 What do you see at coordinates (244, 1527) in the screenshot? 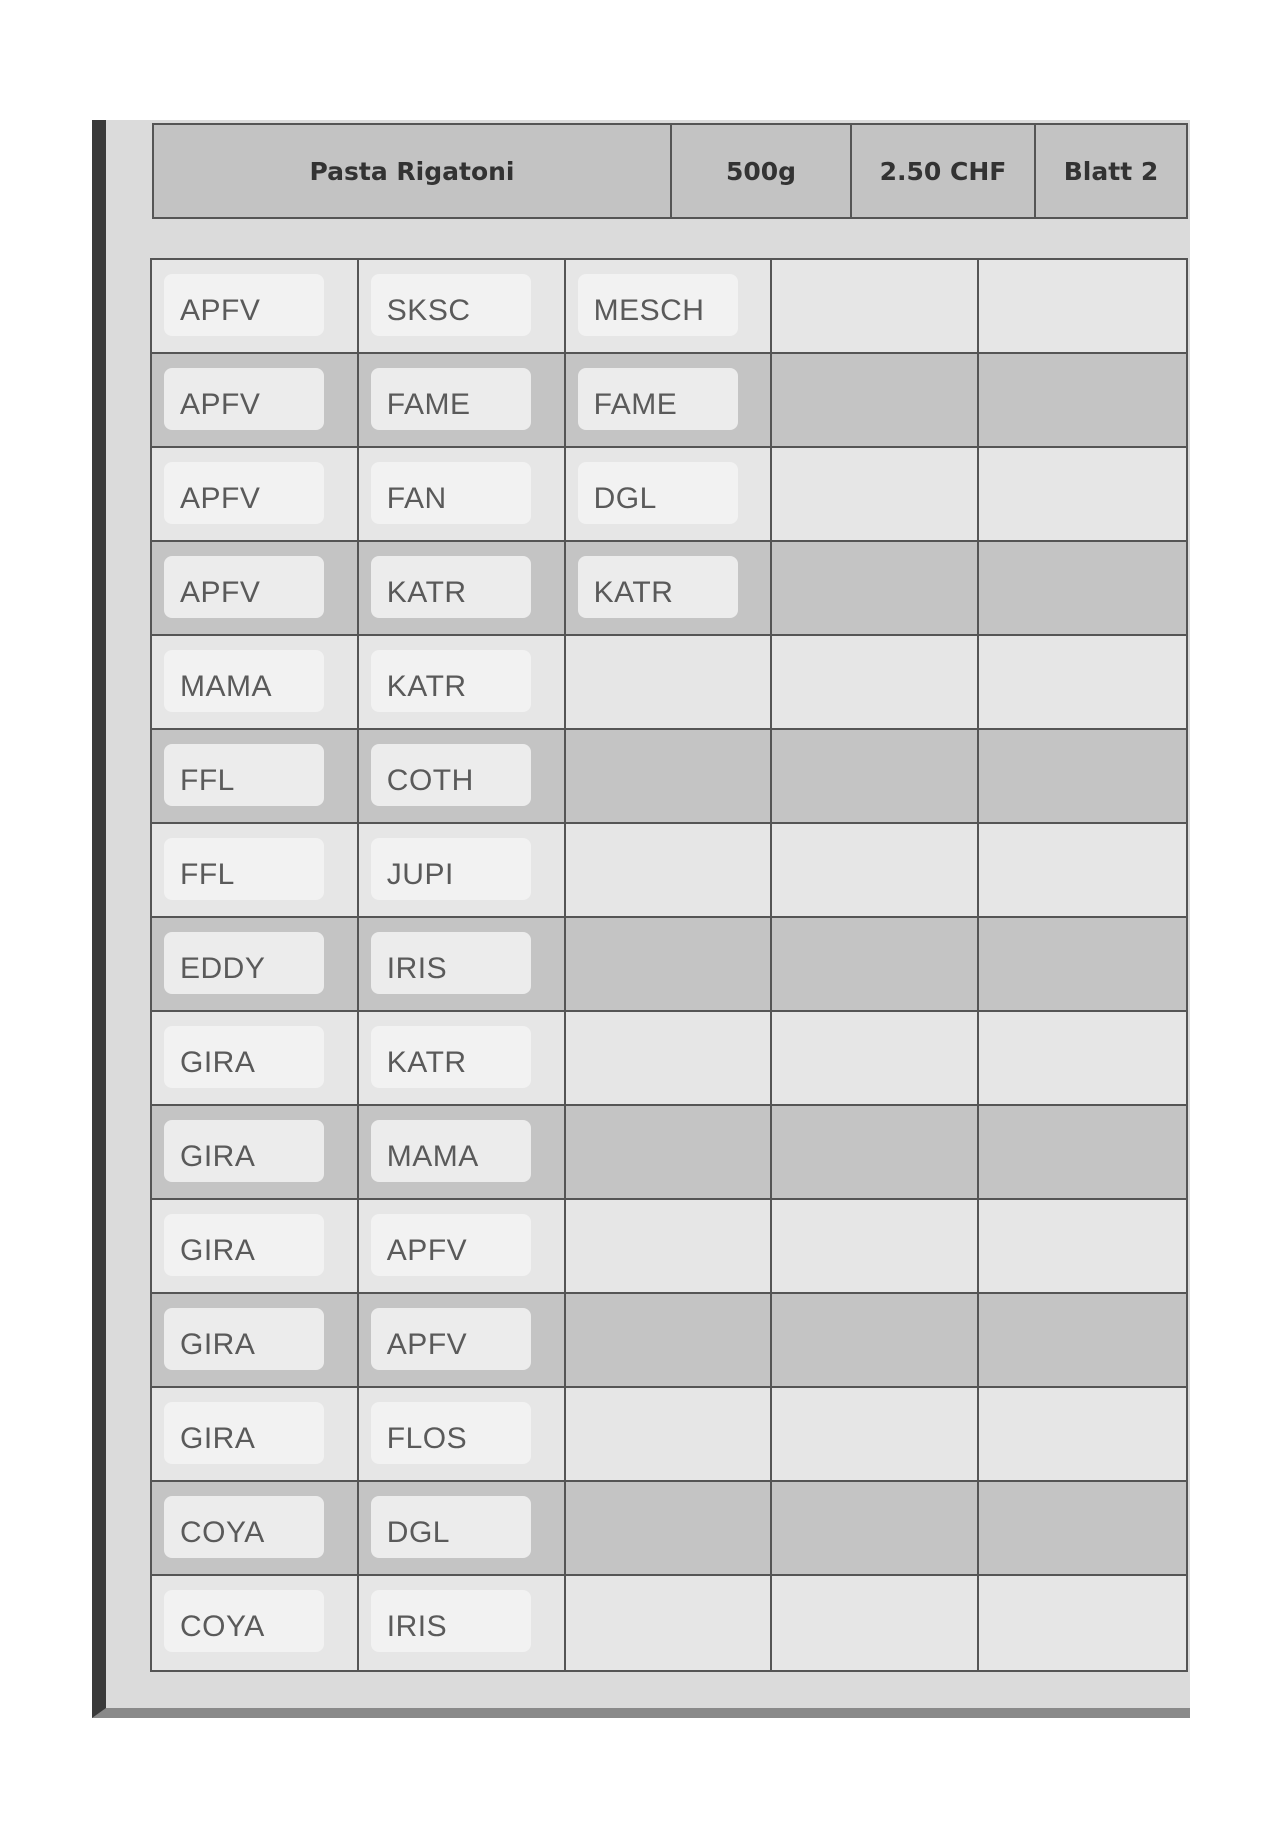
I see `name-label-tag: COYA` at bounding box center [244, 1527].